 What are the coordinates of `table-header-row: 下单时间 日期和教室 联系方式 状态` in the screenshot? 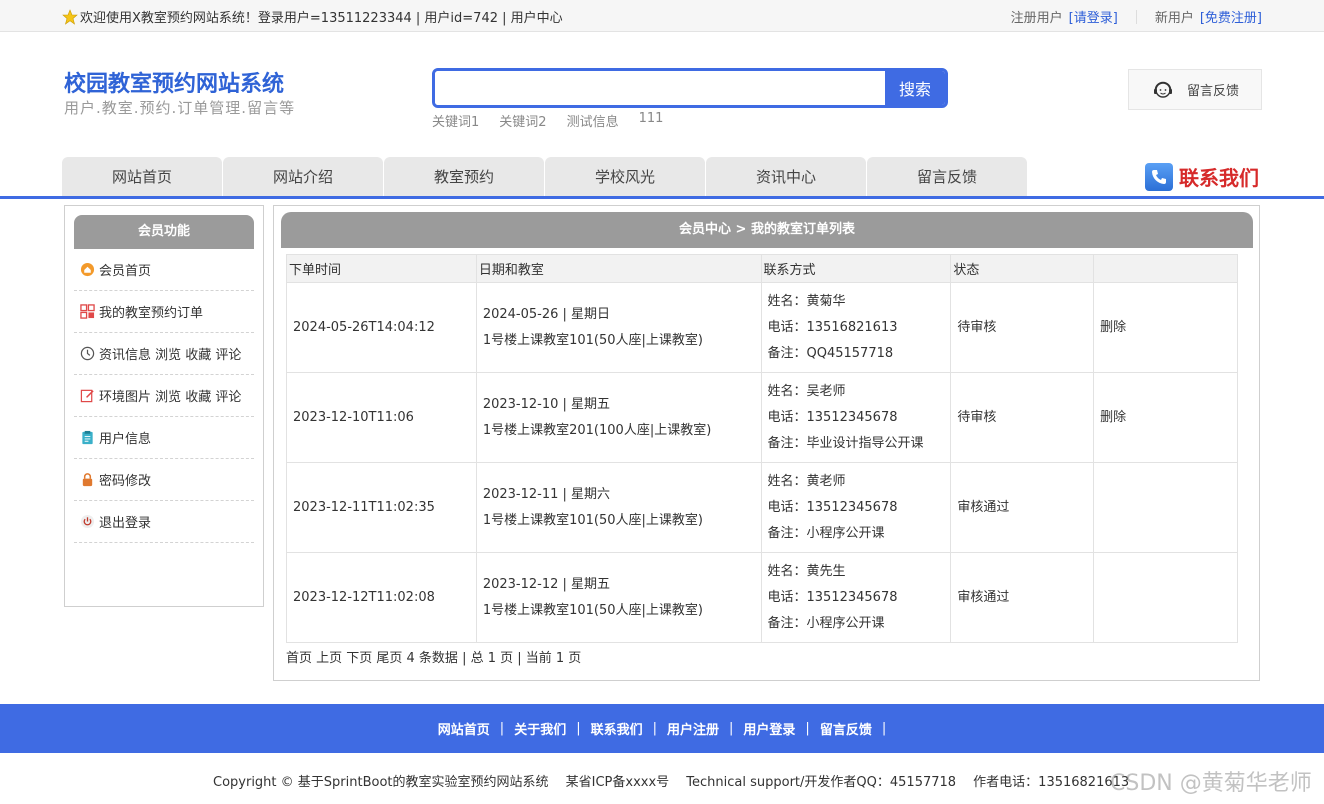 It's located at (762, 268).